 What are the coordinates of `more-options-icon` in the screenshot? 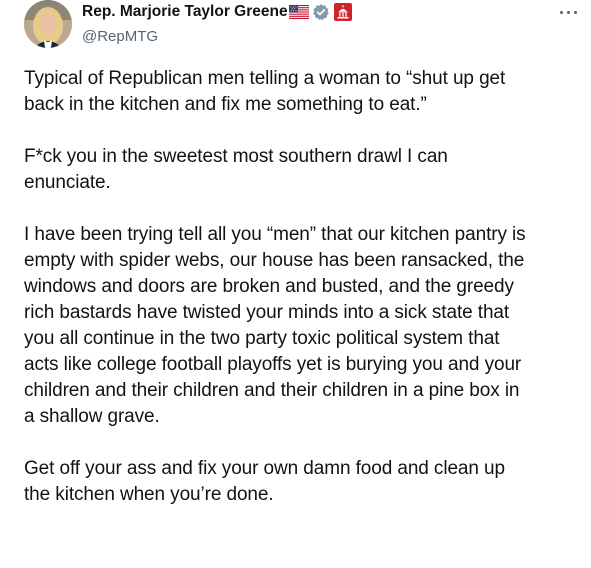 It's located at (571, 12).